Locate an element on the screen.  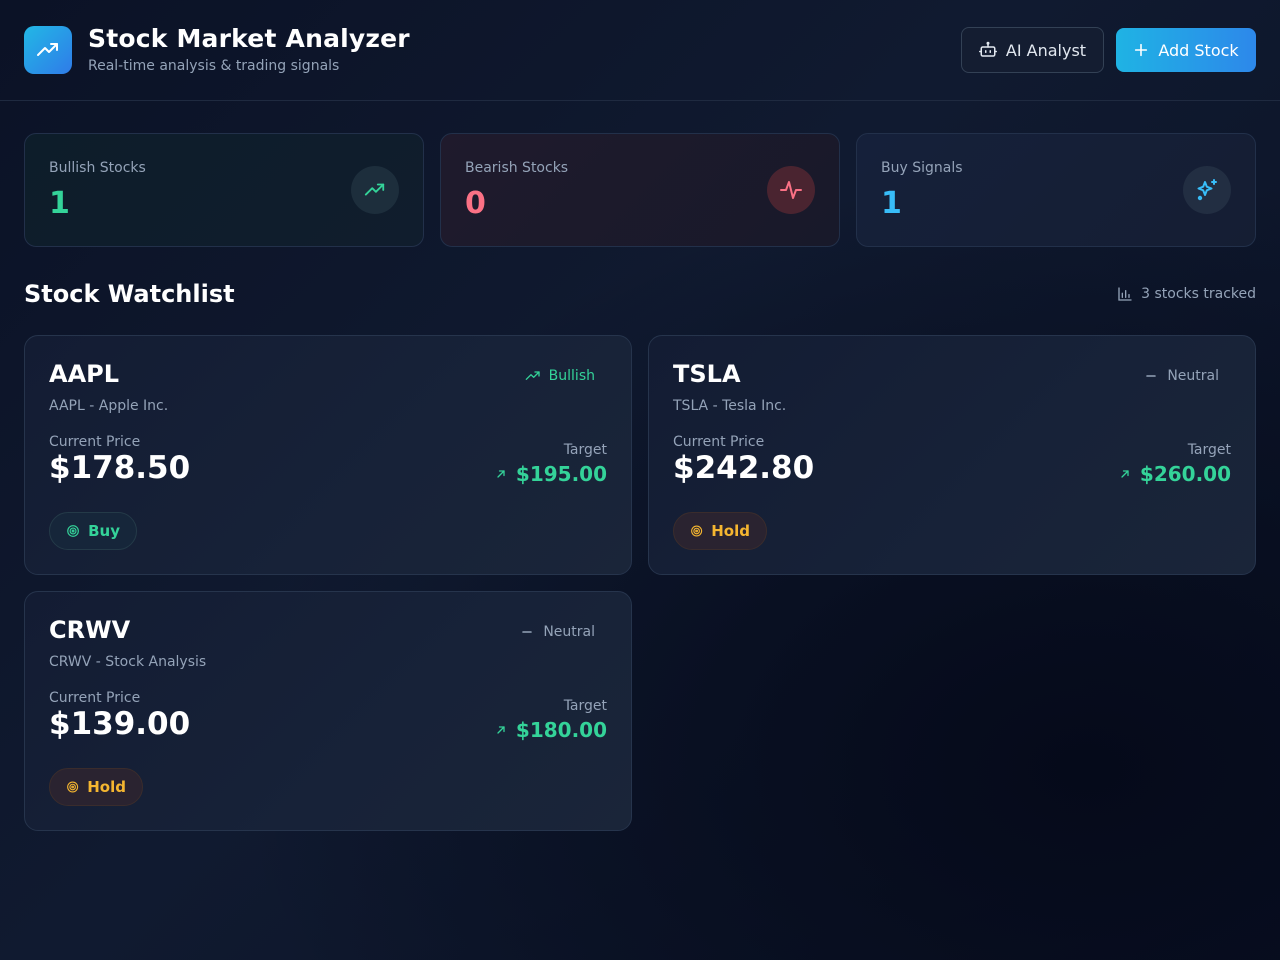
target-value: $180.00 is located at coordinates (561, 730).